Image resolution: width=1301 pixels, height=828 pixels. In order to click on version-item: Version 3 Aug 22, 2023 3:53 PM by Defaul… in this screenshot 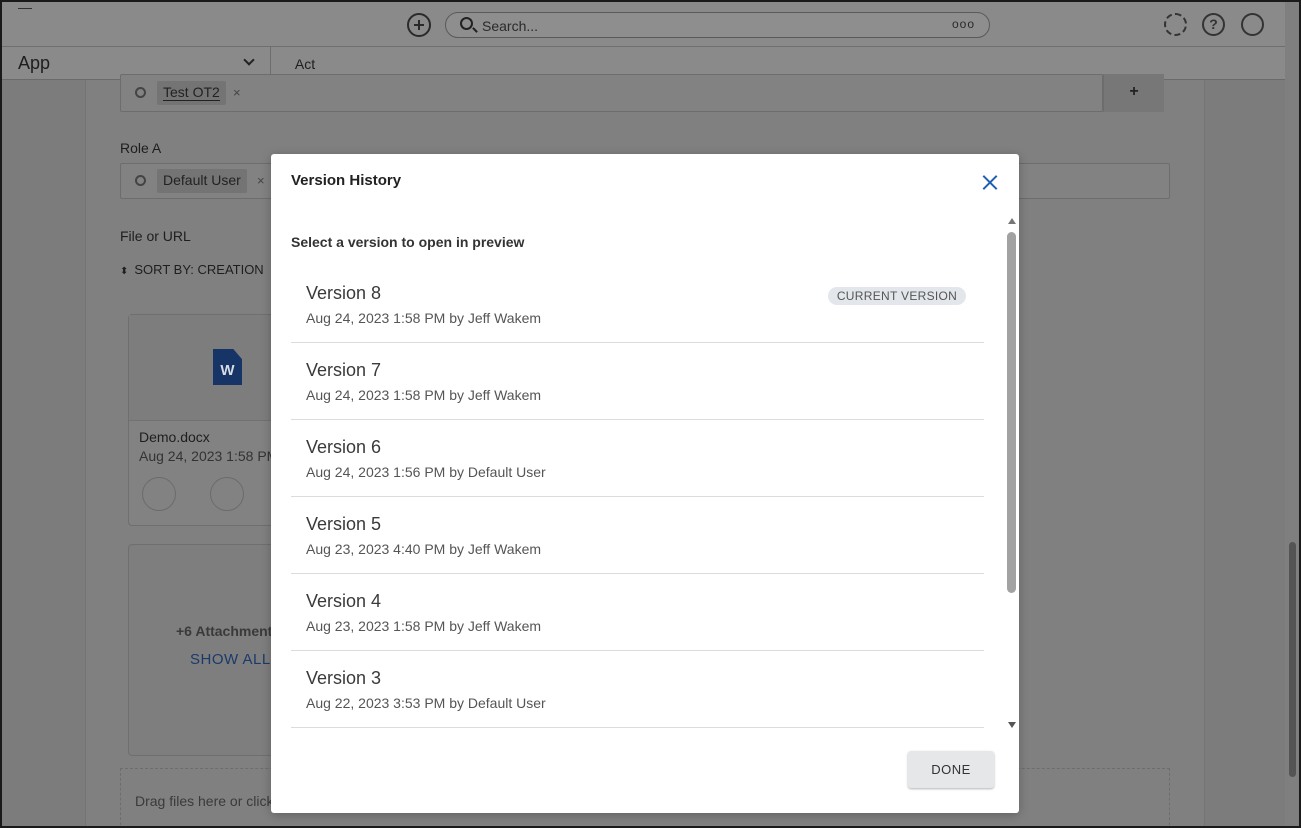, I will do `click(637, 689)`.